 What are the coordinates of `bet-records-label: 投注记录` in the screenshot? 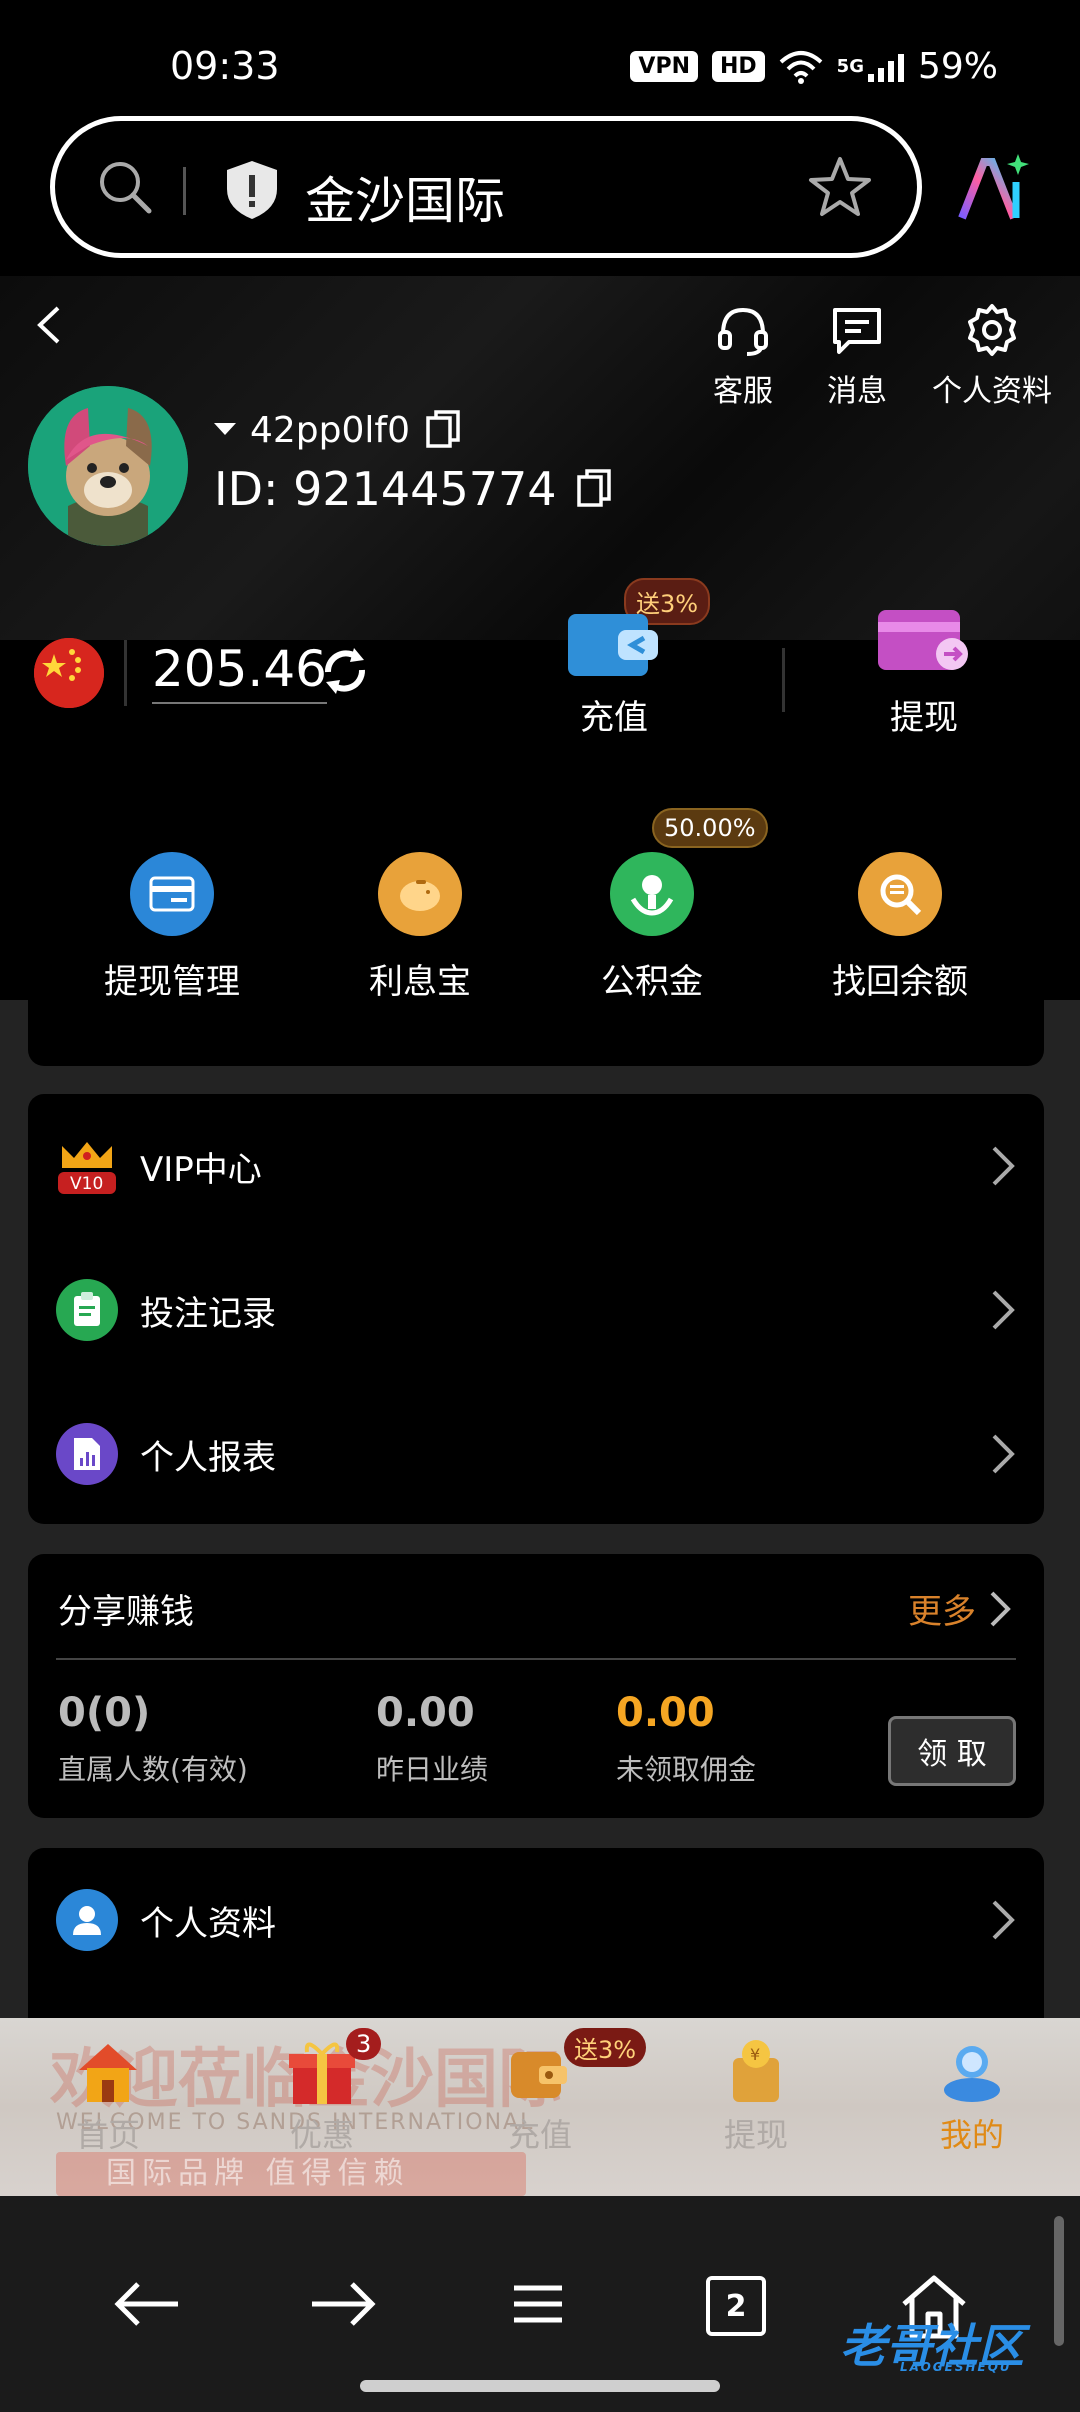 It's located at (208, 1313).